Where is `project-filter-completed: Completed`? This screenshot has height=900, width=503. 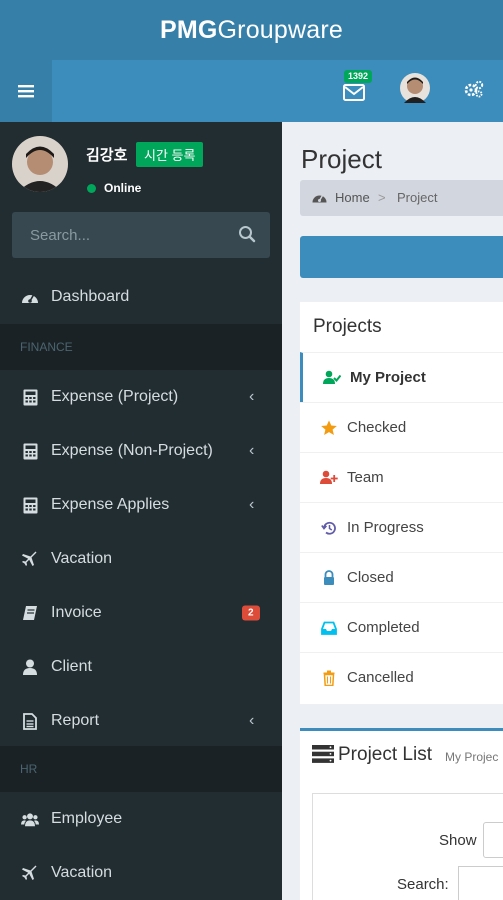
project-filter-completed: Completed is located at coordinates (401, 627).